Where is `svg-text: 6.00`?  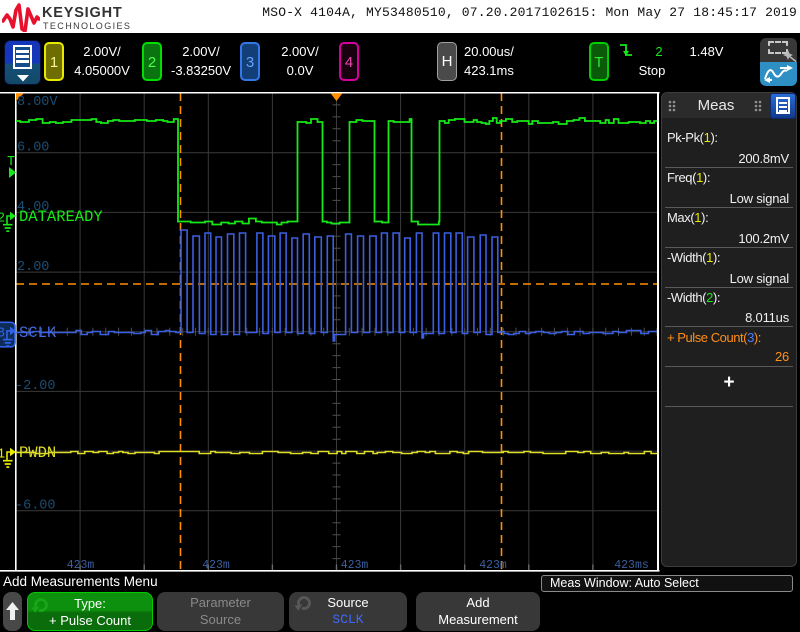
svg-text: 6.00 is located at coordinates (33, 148).